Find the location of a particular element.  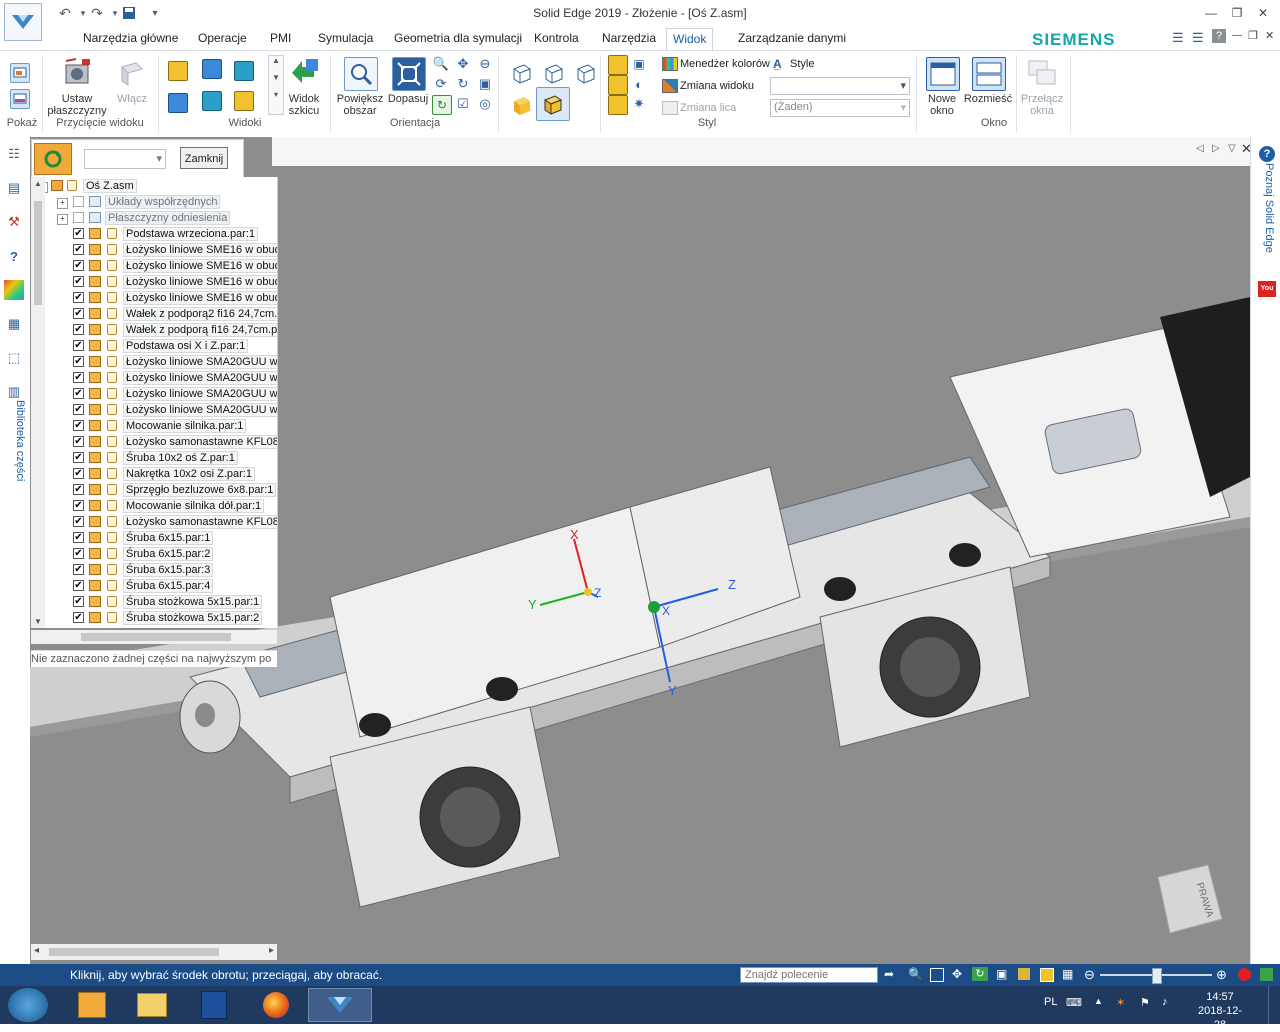

sketch-view-label: Widok szkicu is located at coordinates (304, 105).